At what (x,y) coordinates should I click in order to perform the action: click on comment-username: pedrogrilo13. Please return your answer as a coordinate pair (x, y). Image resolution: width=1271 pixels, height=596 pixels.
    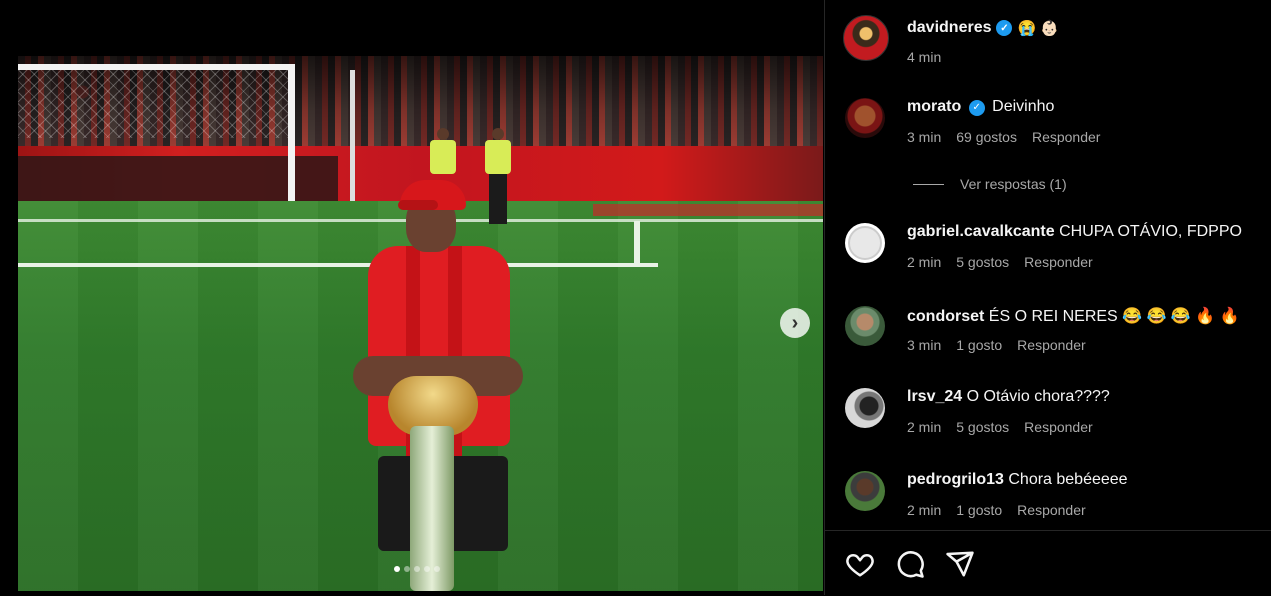
    Looking at the image, I should click on (955, 479).